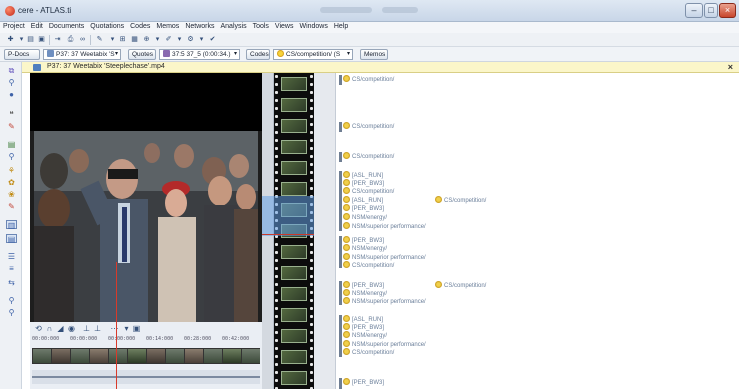 Image resolution: width=739 pixels, height=389 pixels. I want to click on quick-code-icon: ⚘, so click(11, 170).